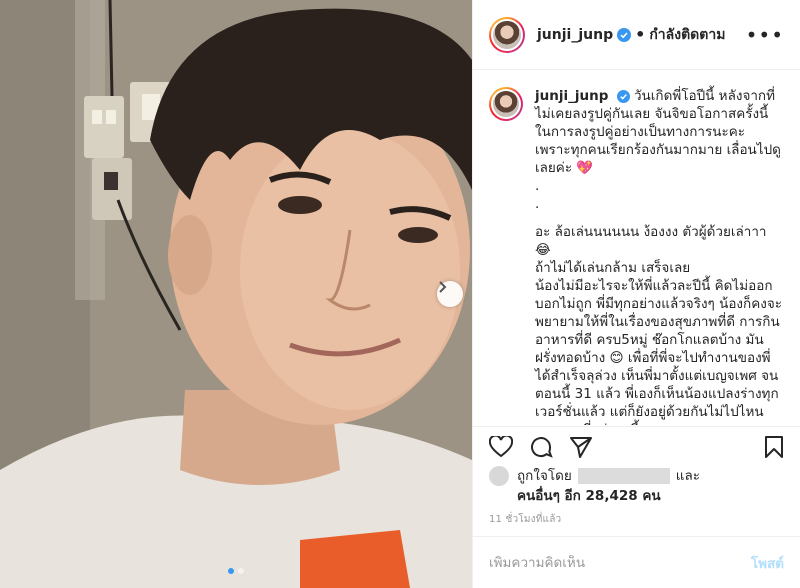  I want to click on post-timestamp: 11 ชั่วโมงที่แล้ว, so click(525, 519).